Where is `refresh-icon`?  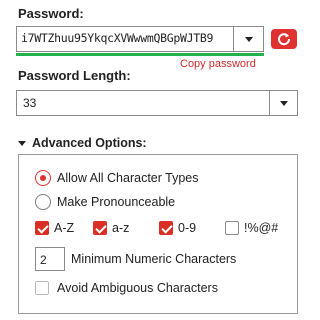
refresh-icon is located at coordinates (284, 39).